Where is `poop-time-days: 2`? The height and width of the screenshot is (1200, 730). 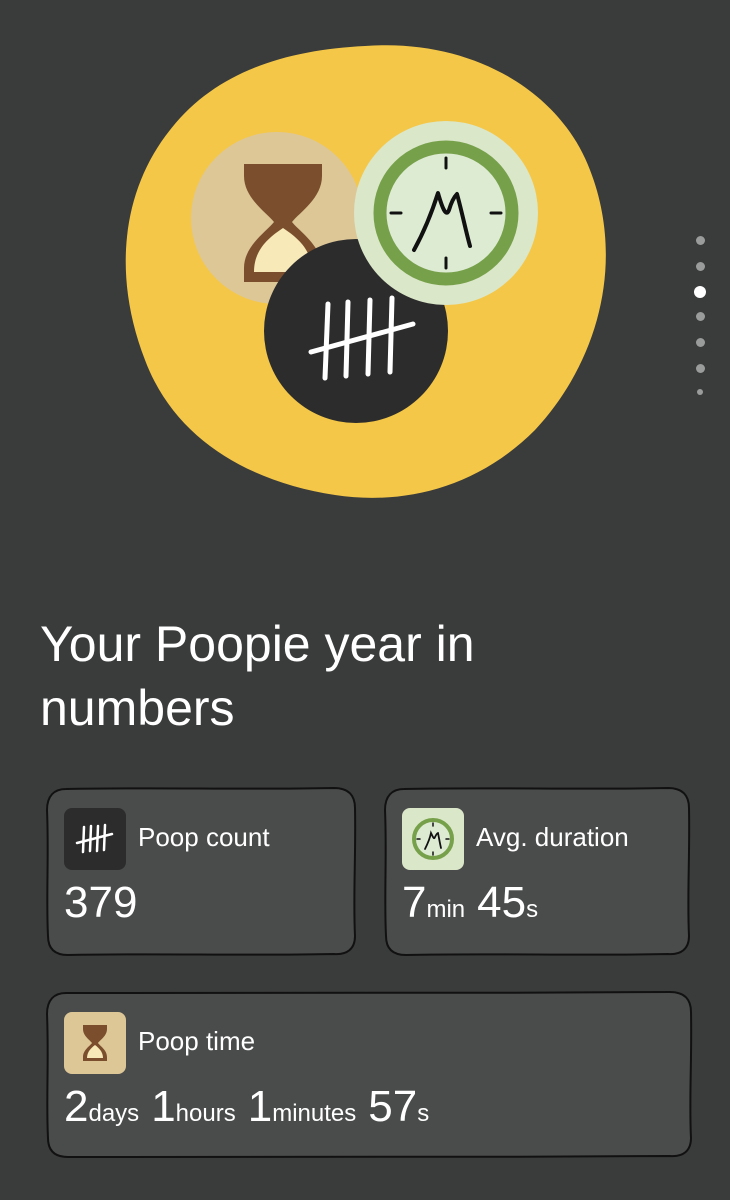 poop-time-days: 2 is located at coordinates (76, 1106).